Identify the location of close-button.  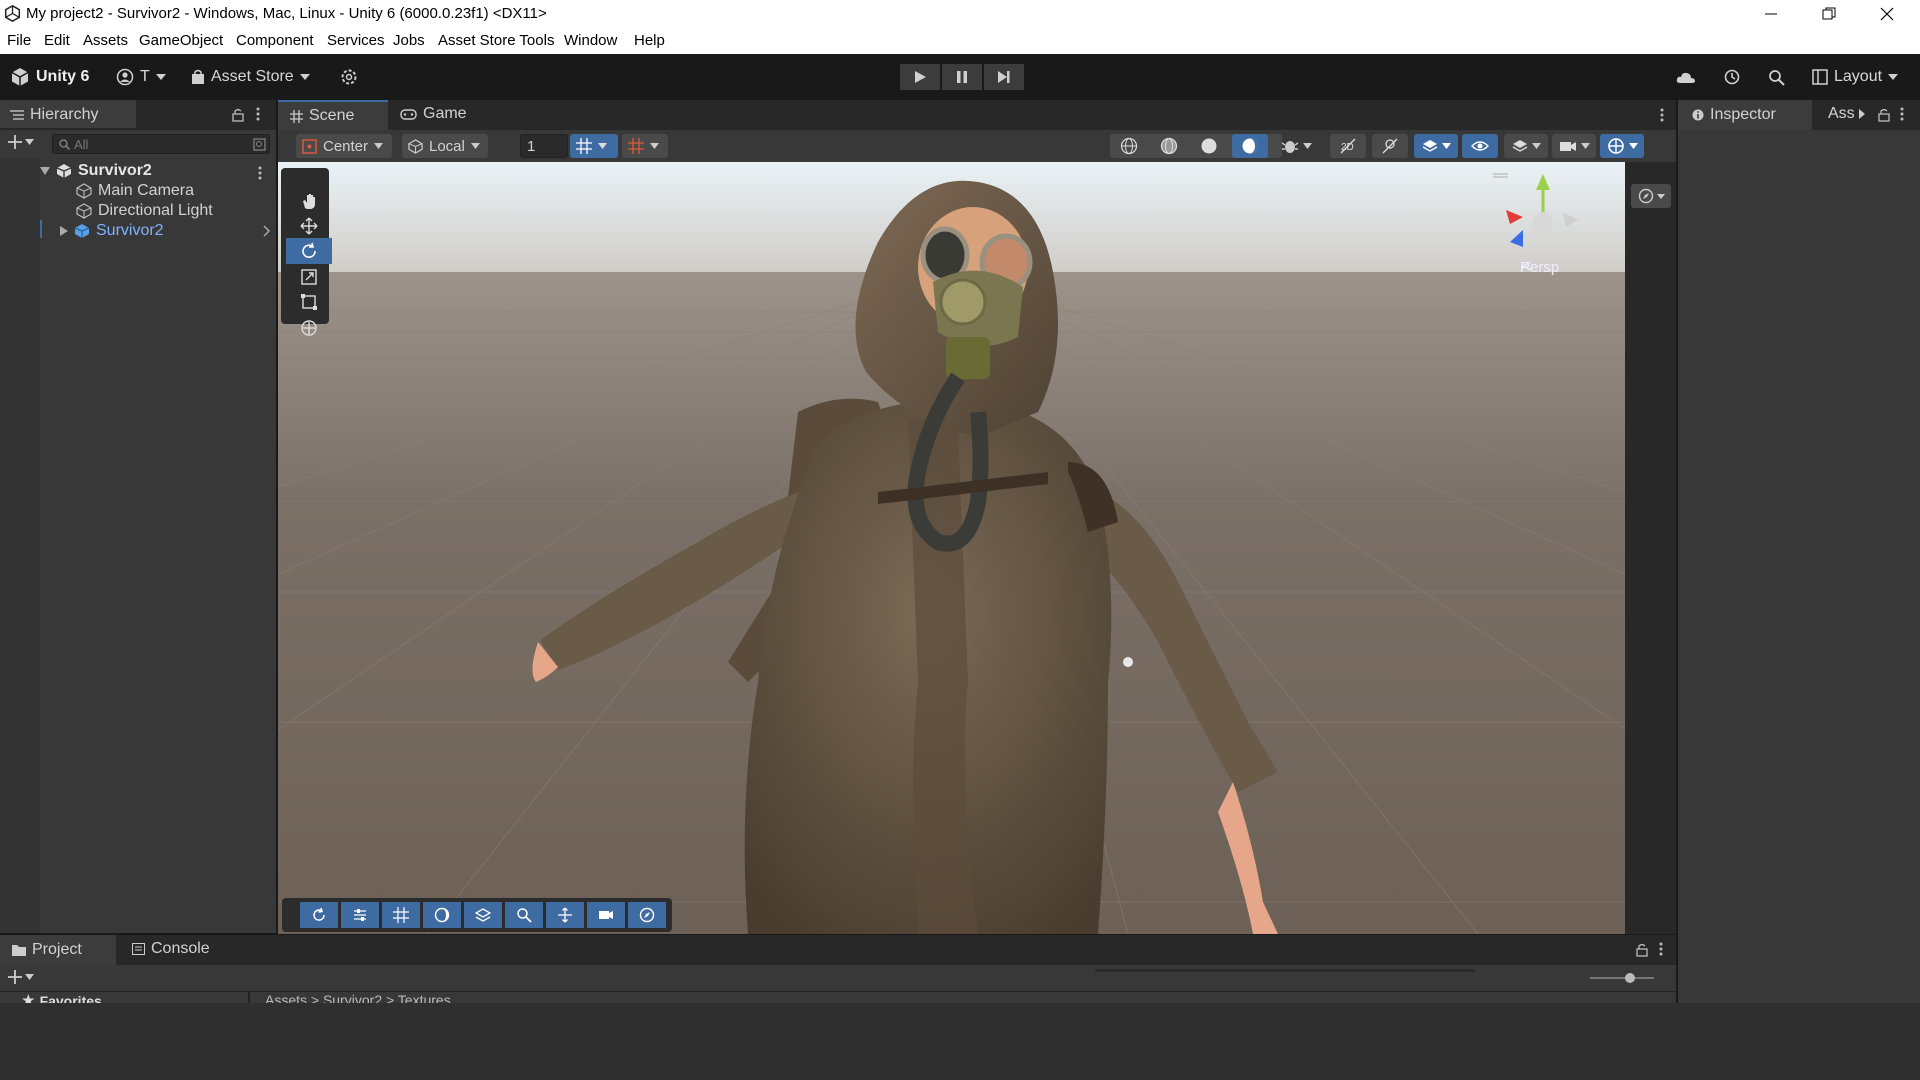
(1887, 14).